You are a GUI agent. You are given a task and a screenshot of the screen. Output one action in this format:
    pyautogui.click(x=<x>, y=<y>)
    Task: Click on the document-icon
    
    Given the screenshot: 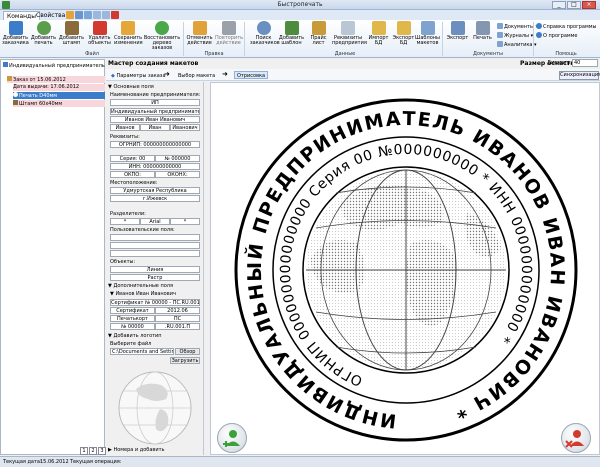 What is the action you would take?
    pyautogui.click(x=348, y=28)
    